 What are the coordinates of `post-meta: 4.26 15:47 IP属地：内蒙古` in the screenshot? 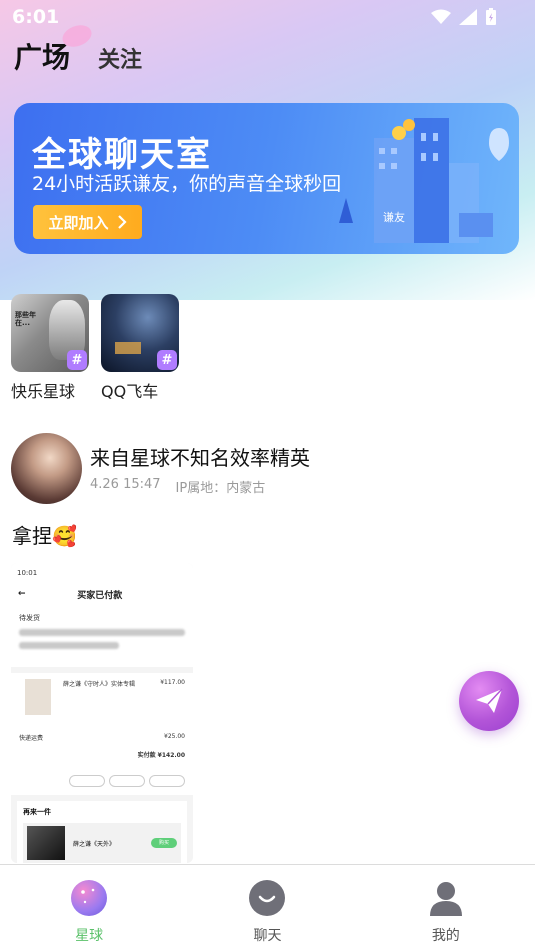 It's located at (200, 486).